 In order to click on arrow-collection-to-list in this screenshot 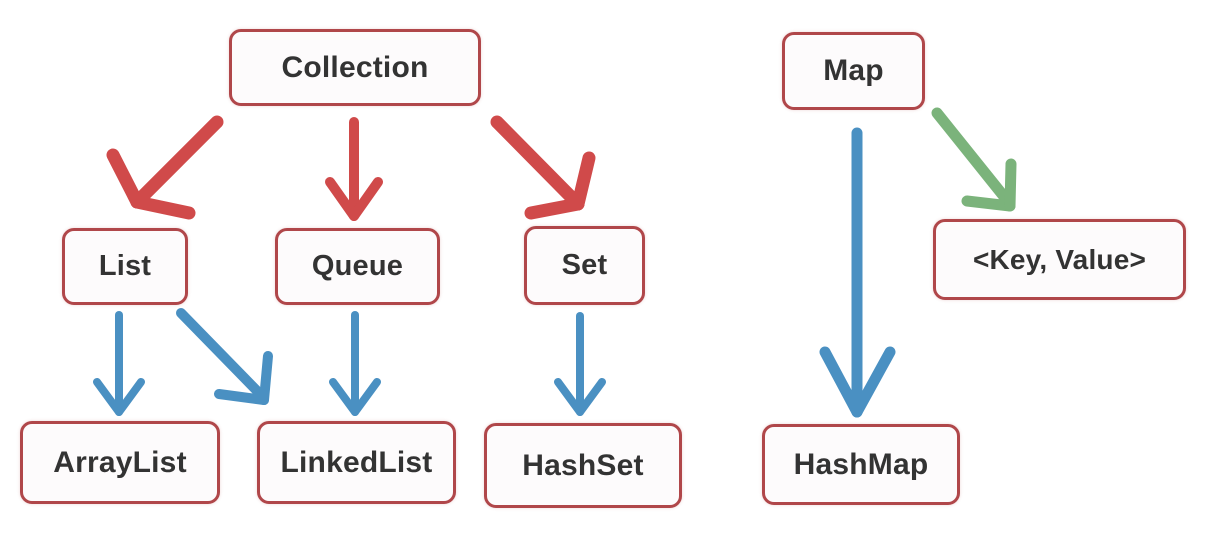, I will do `click(165, 167)`.